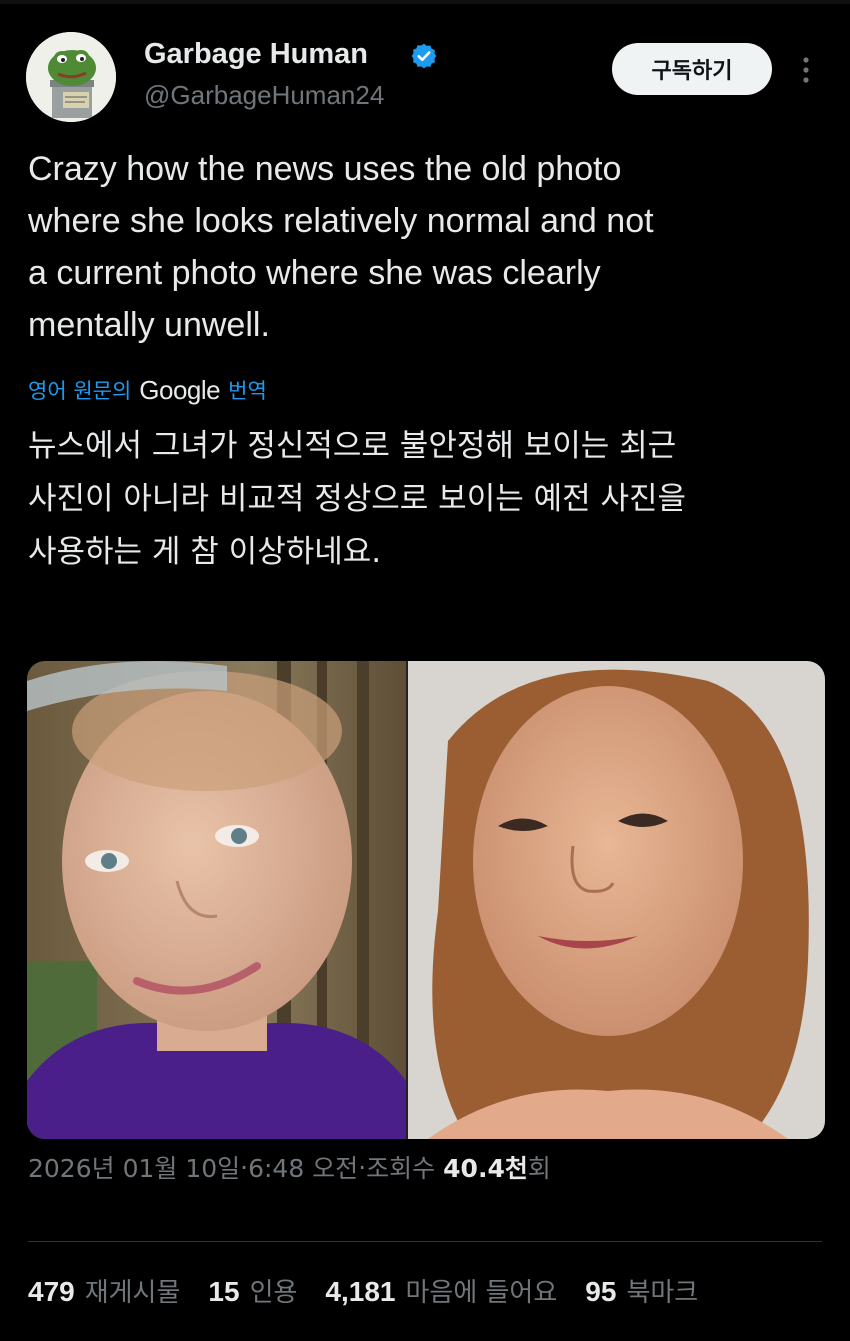  I want to click on engagement-stats: 479 재게시물 15 인용 4,181 마음에 들어요 95 북마크, so click(377, 1290).